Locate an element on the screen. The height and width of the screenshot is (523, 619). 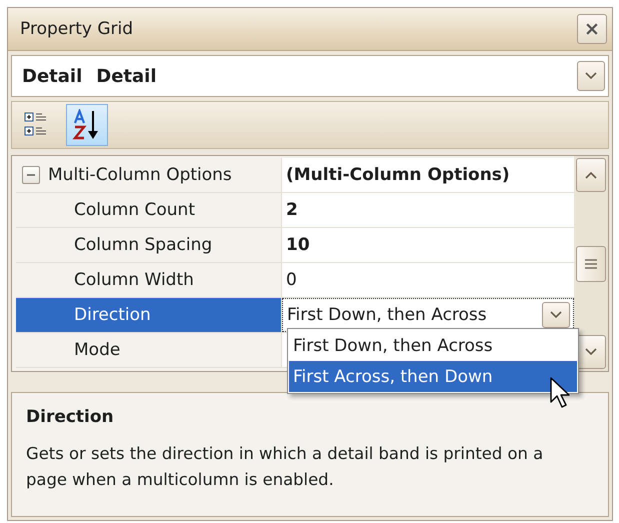
scroll-up-button is located at coordinates (591, 175).